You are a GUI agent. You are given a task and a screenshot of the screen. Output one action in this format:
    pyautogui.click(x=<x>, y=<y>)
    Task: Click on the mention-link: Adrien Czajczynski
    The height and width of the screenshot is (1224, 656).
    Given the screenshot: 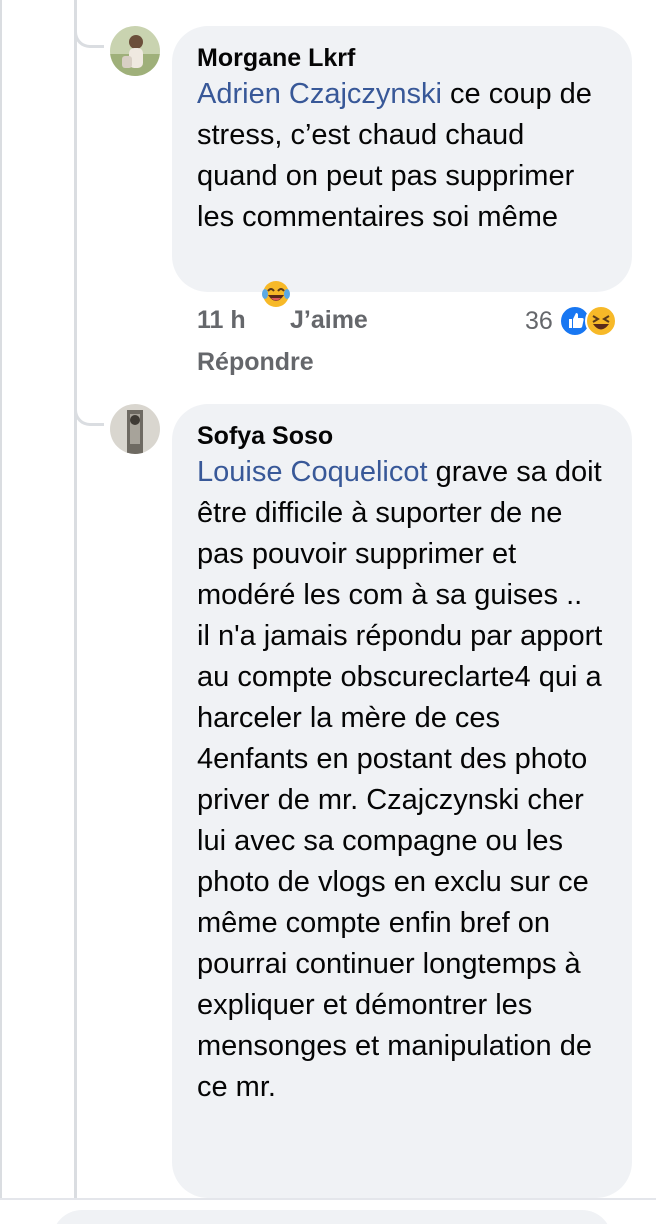 What is the action you would take?
    pyautogui.click(x=319, y=94)
    